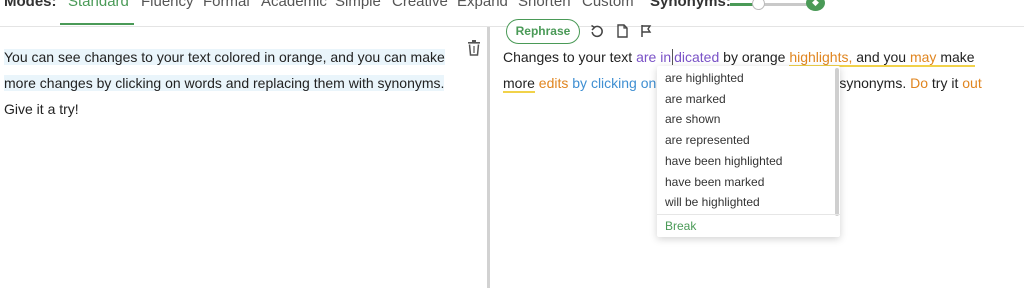 The height and width of the screenshot is (288, 1024). Describe the element at coordinates (821, 58) in the screenshot. I see `output-word-highlights: highlights,` at that location.